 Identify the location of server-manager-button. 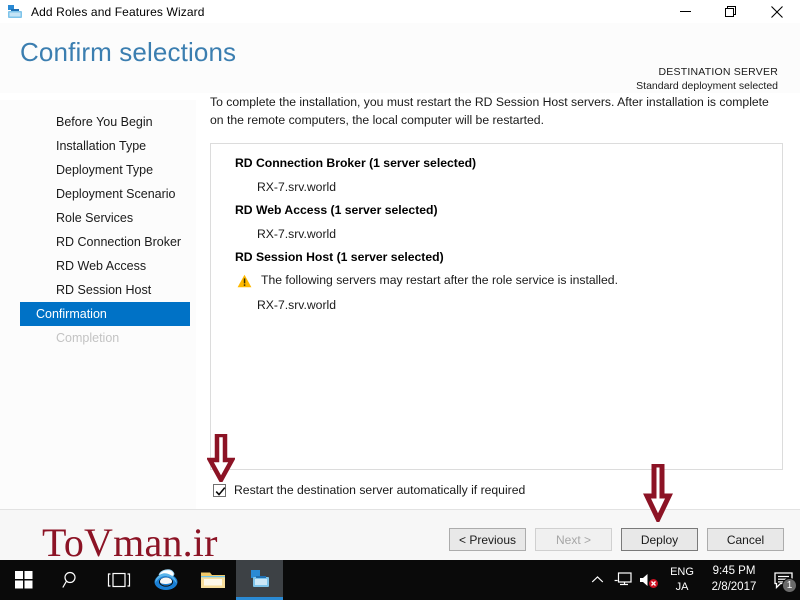
(259, 580).